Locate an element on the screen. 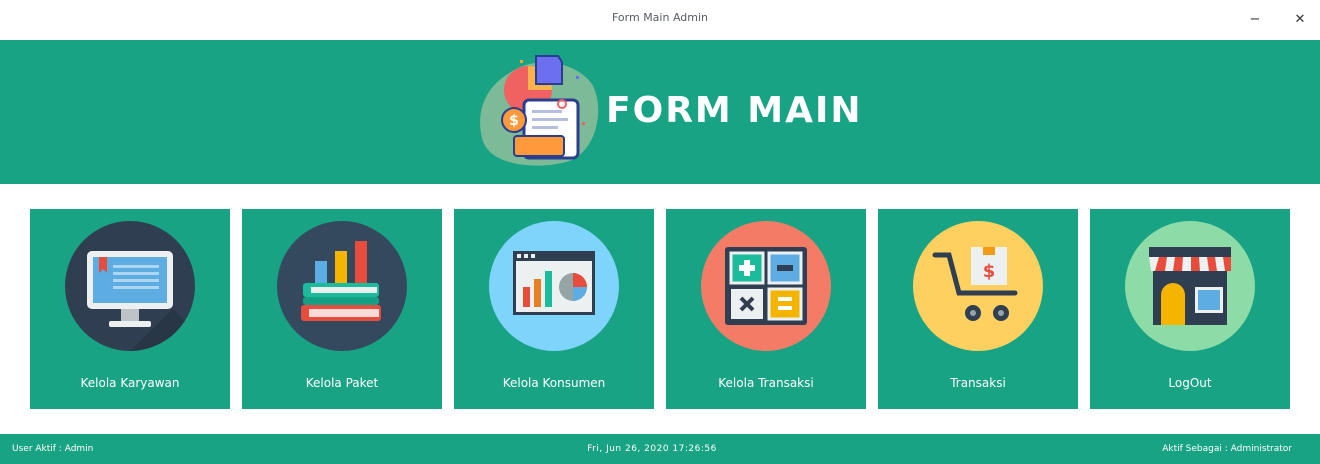  page-title: FORM MAIN is located at coordinates (734, 110).